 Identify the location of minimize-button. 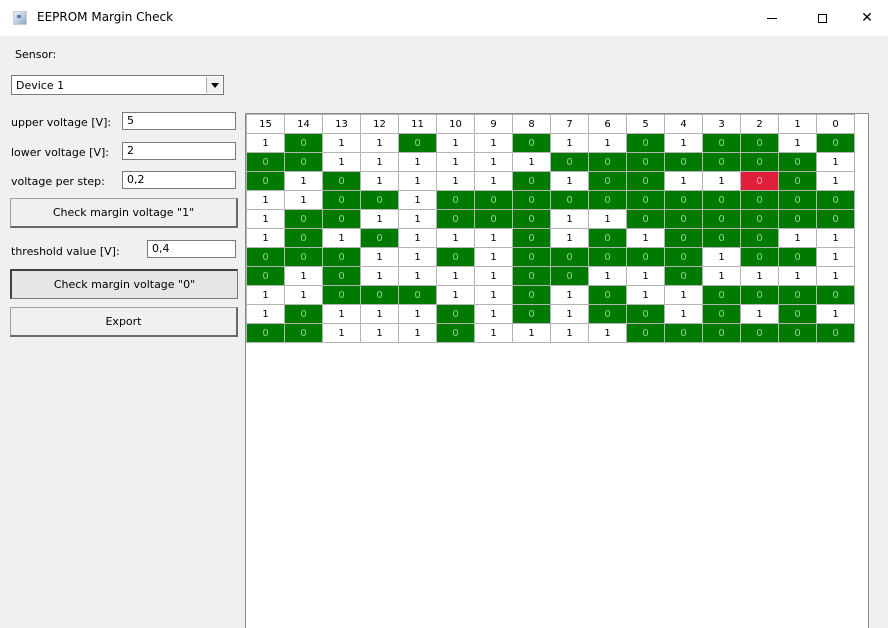
(772, 18).